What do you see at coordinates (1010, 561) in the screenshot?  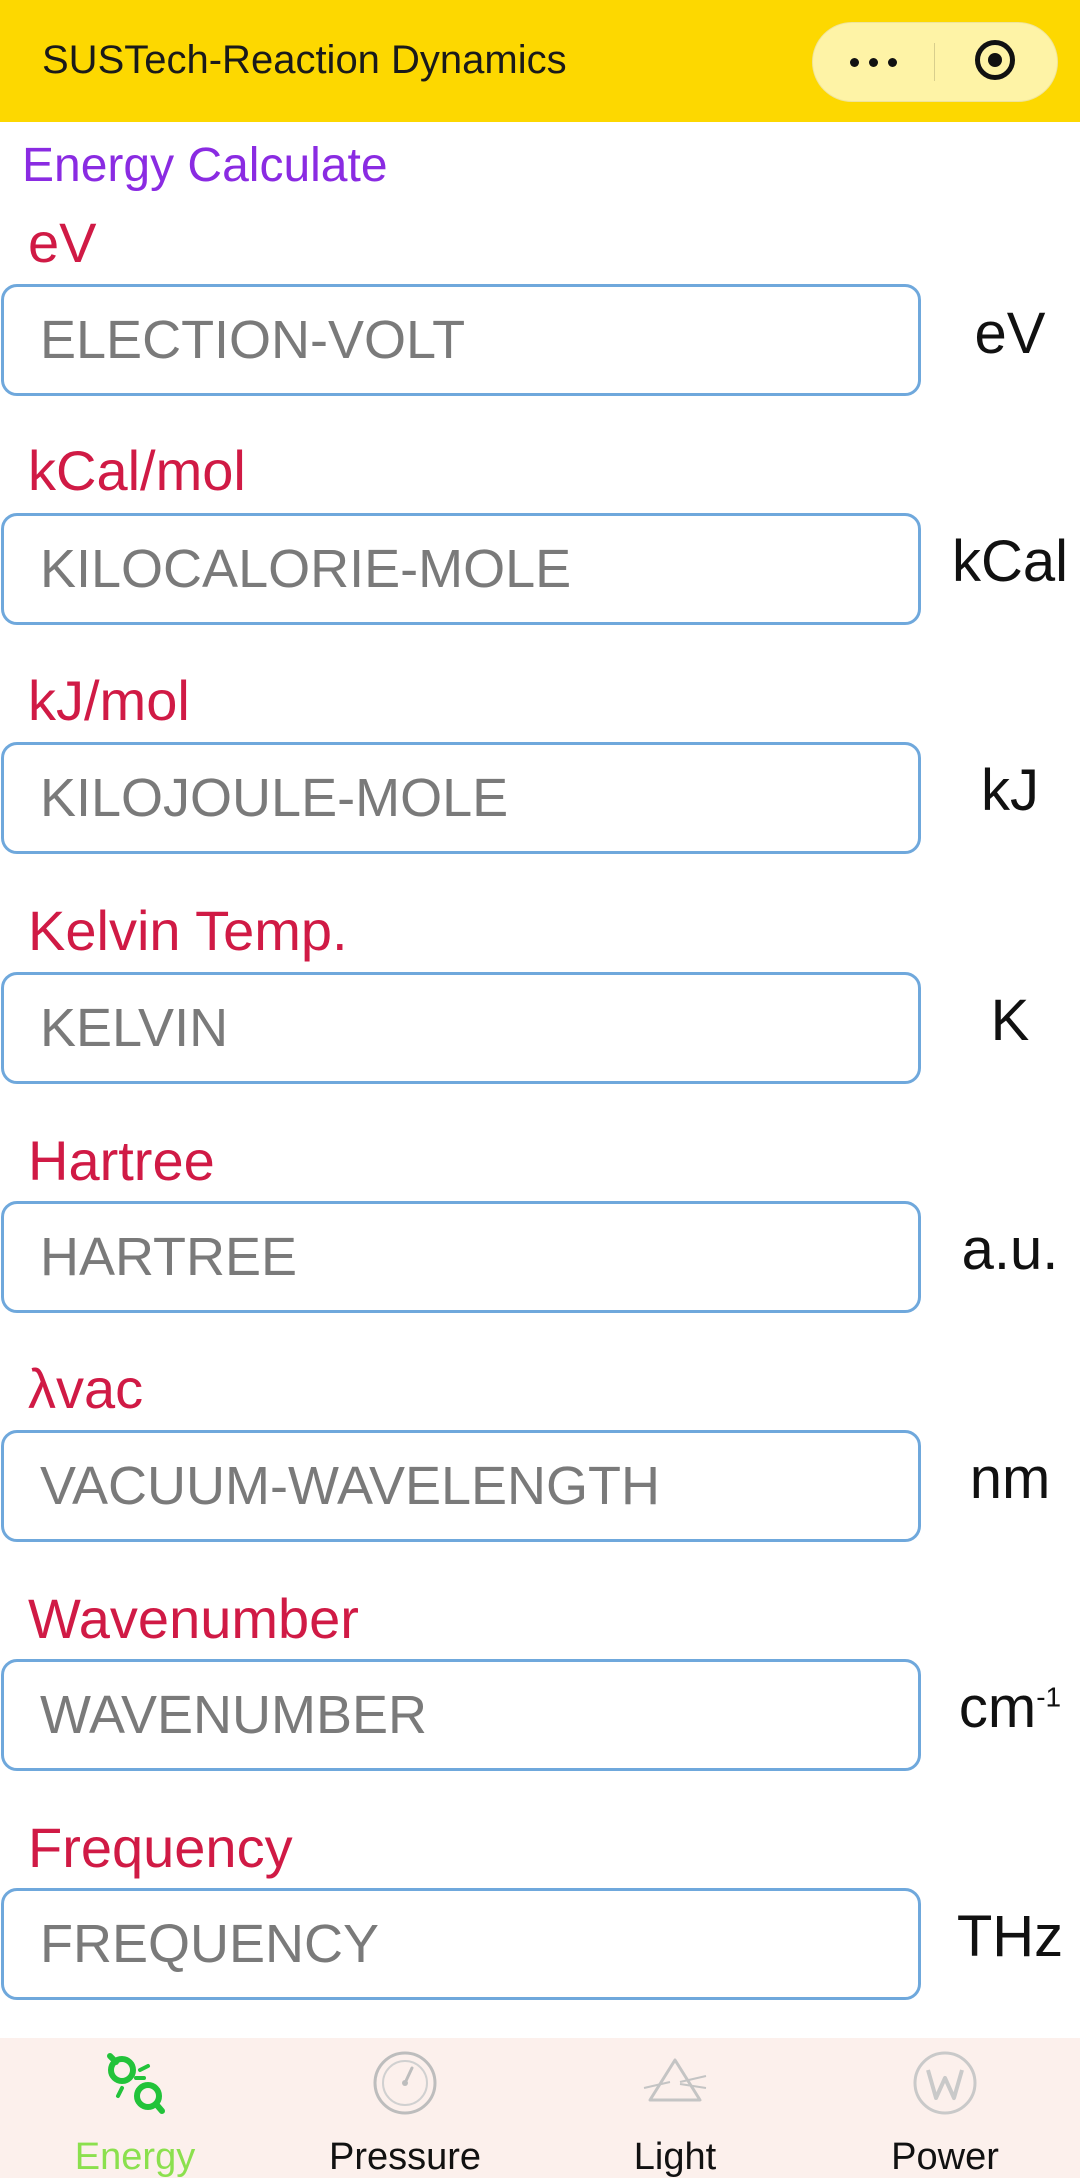 I see `unit-kcal: kCal` at bounding box center [1010, 561].